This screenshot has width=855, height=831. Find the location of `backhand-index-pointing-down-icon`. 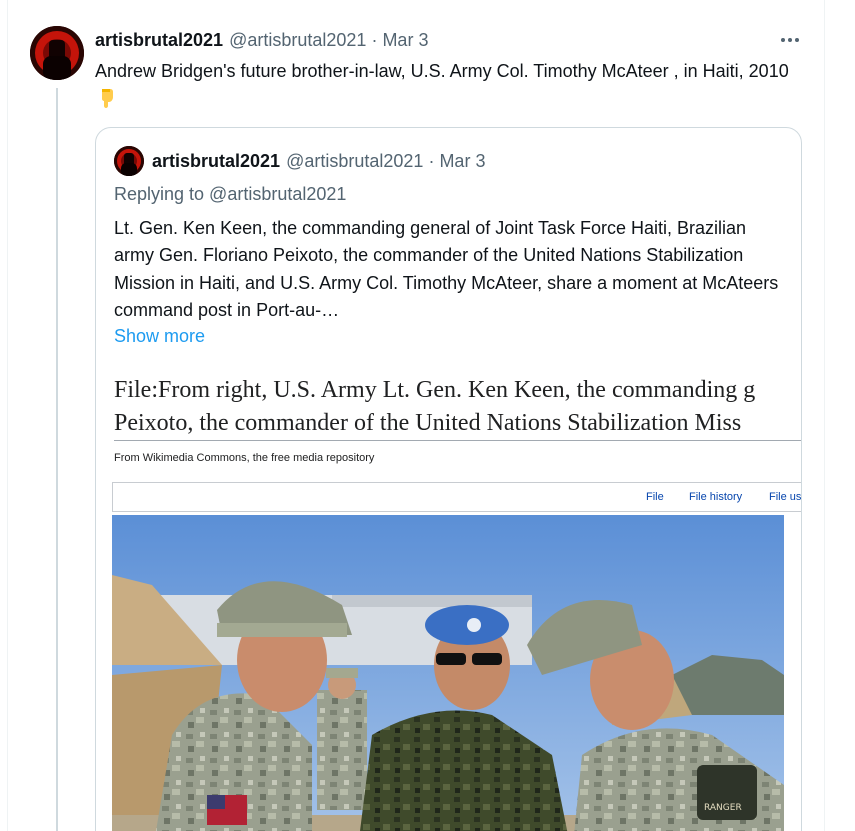

backhand-index-pointing-down-icon is located at coordinates (107, 98).